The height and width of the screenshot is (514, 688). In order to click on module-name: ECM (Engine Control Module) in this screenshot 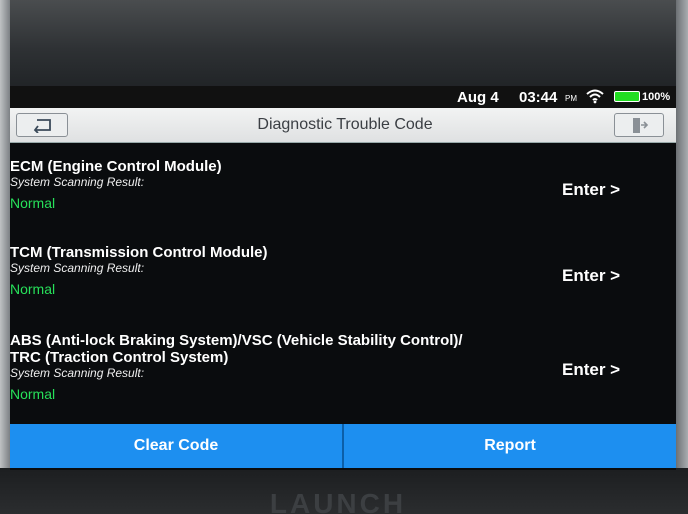, I will do `click(116, 166)`.